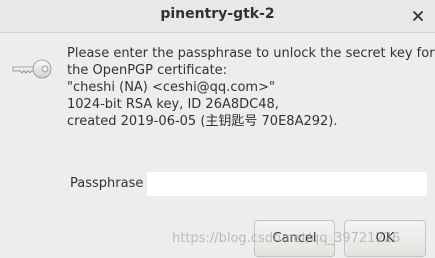 The image size is (435, 258). What do you see at coordinates (287, 184) in the screenshot?
I see `passphrase-input` at bounding box center [287, 184].